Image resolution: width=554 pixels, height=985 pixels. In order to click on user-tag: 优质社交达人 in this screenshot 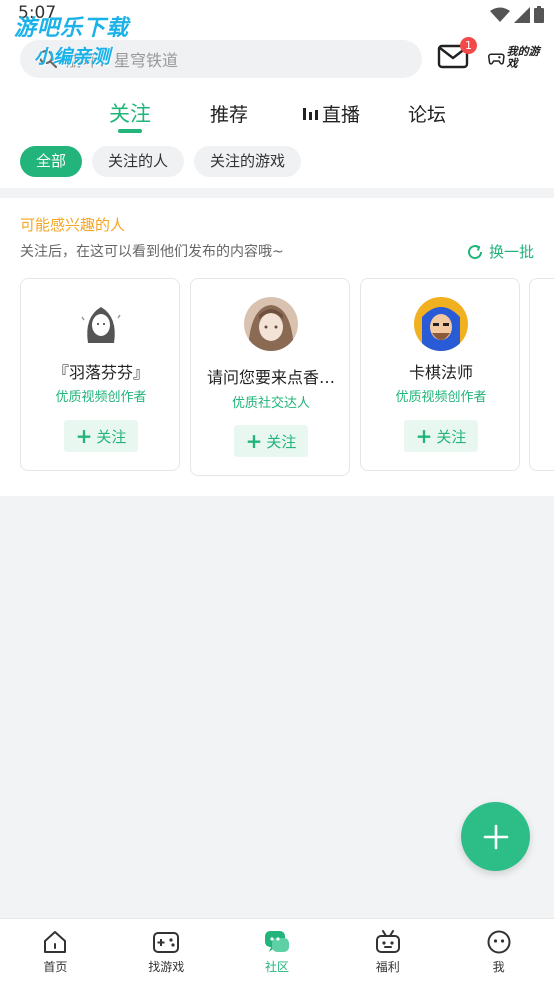, I will do `click(270, 403)`.